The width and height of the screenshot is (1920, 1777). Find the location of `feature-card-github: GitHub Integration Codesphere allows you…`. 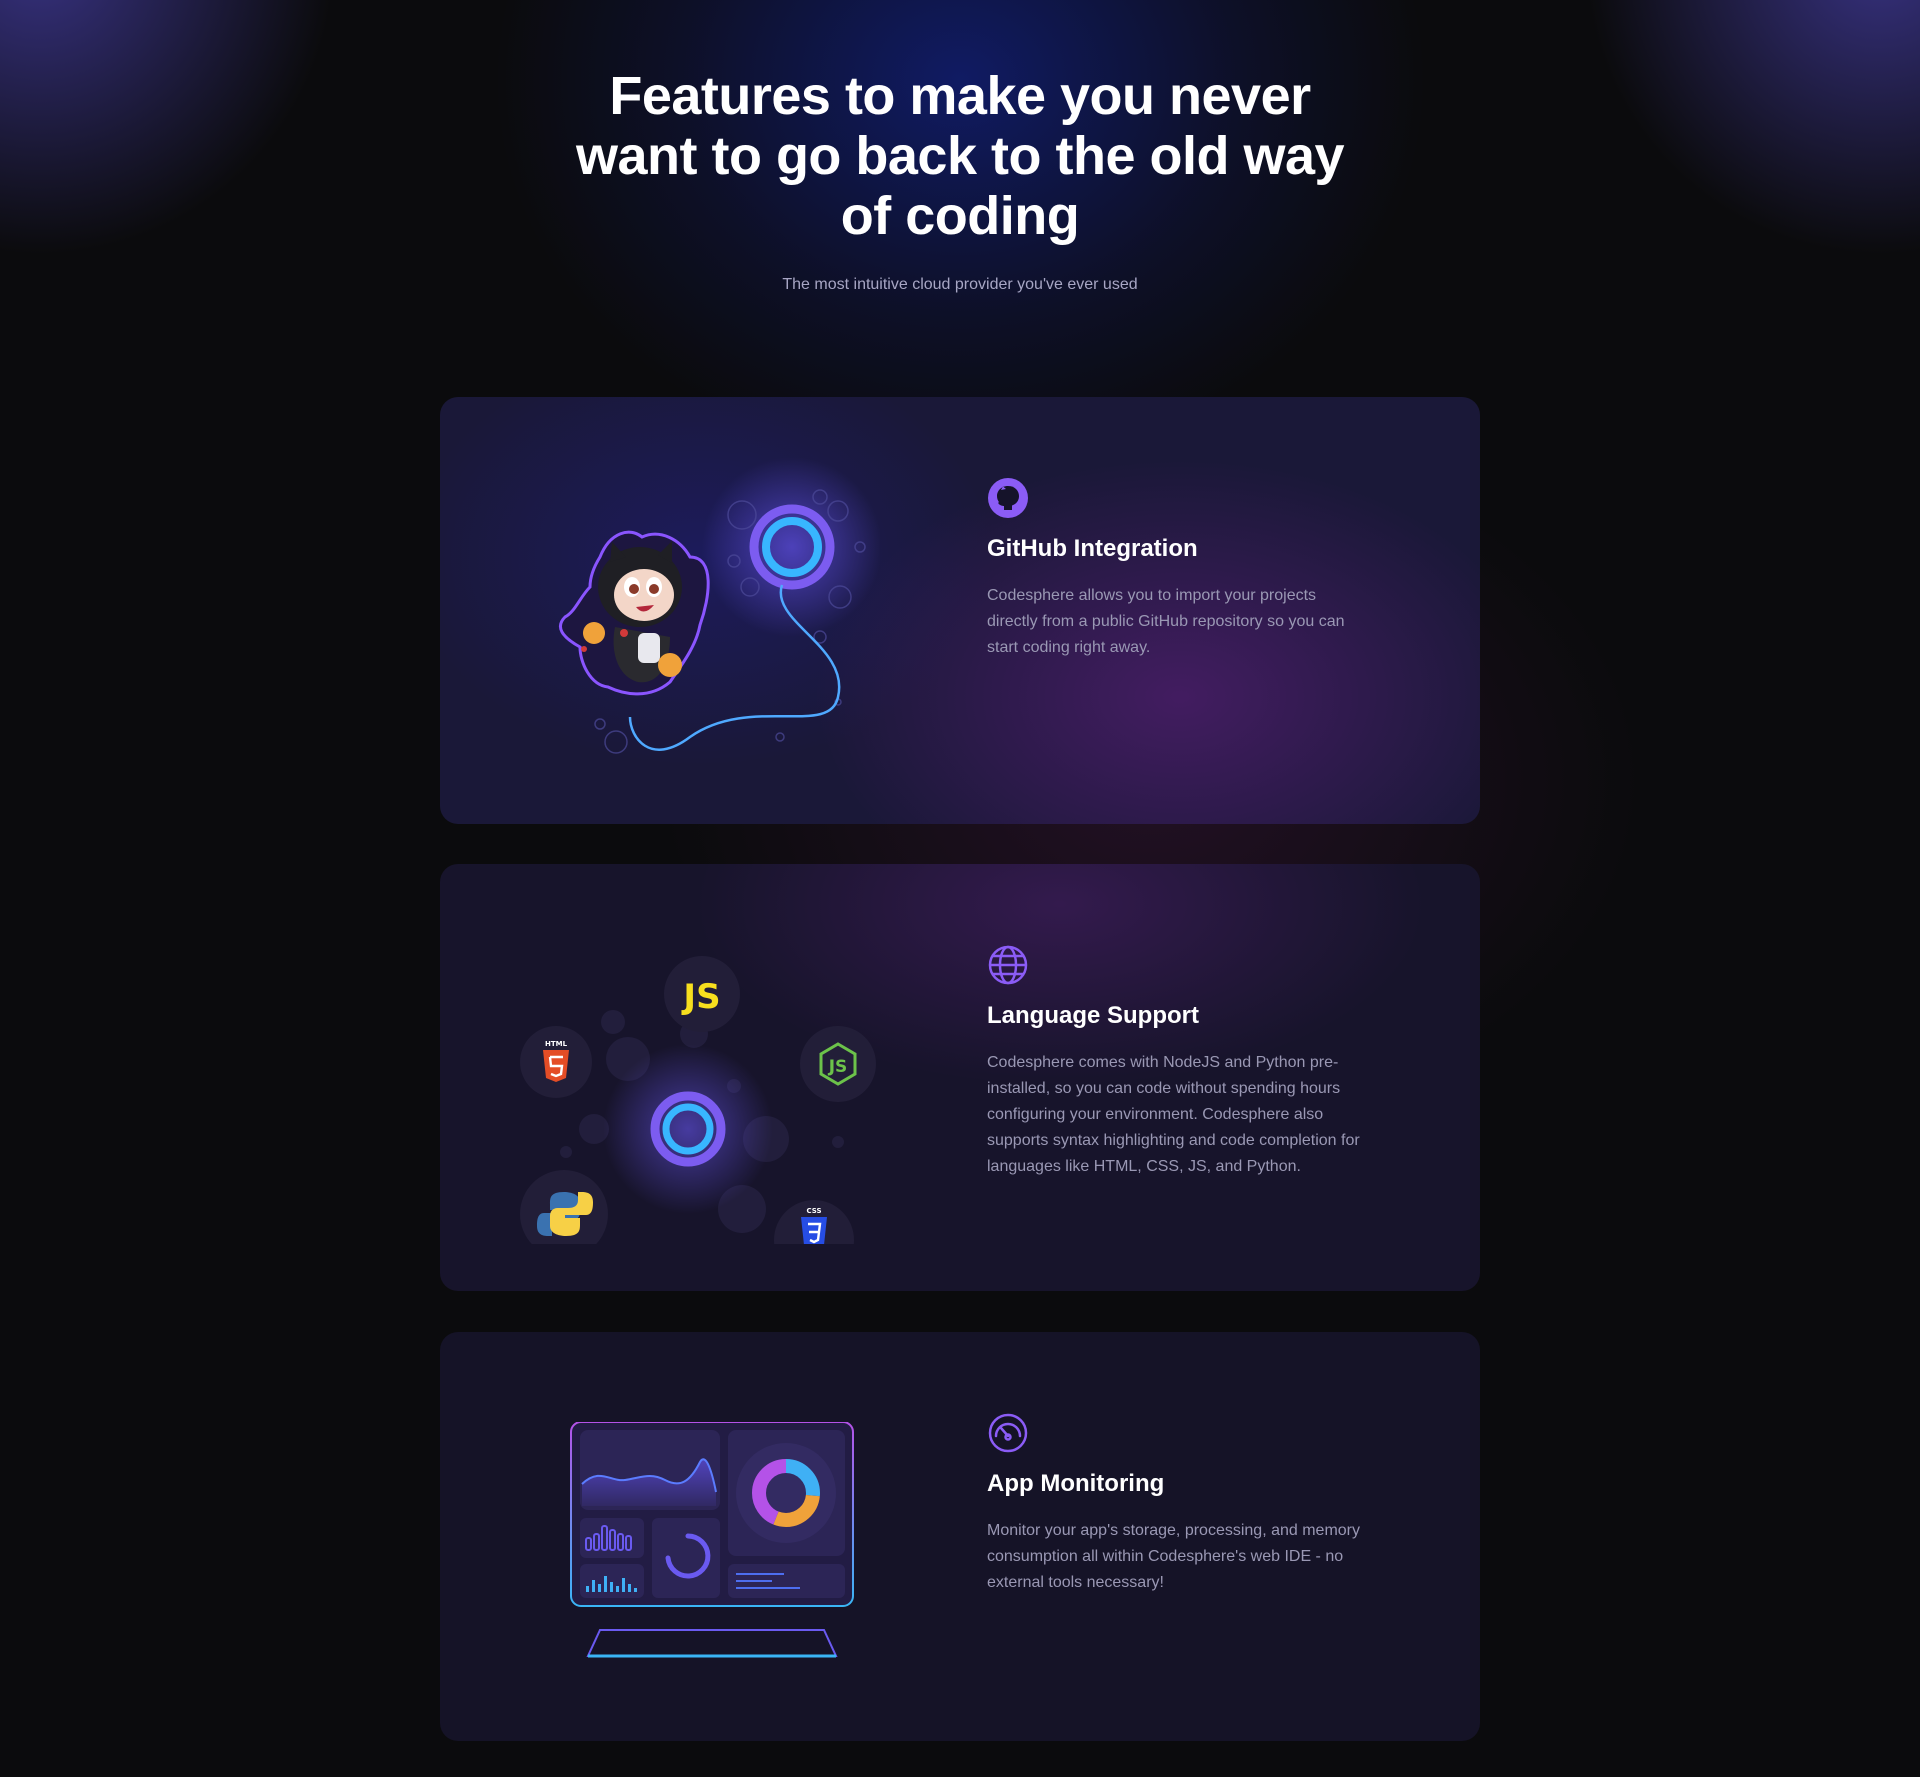

feature-card-github: GitHub Integration Codesphere allows you… is located at coordinates (960, 610).